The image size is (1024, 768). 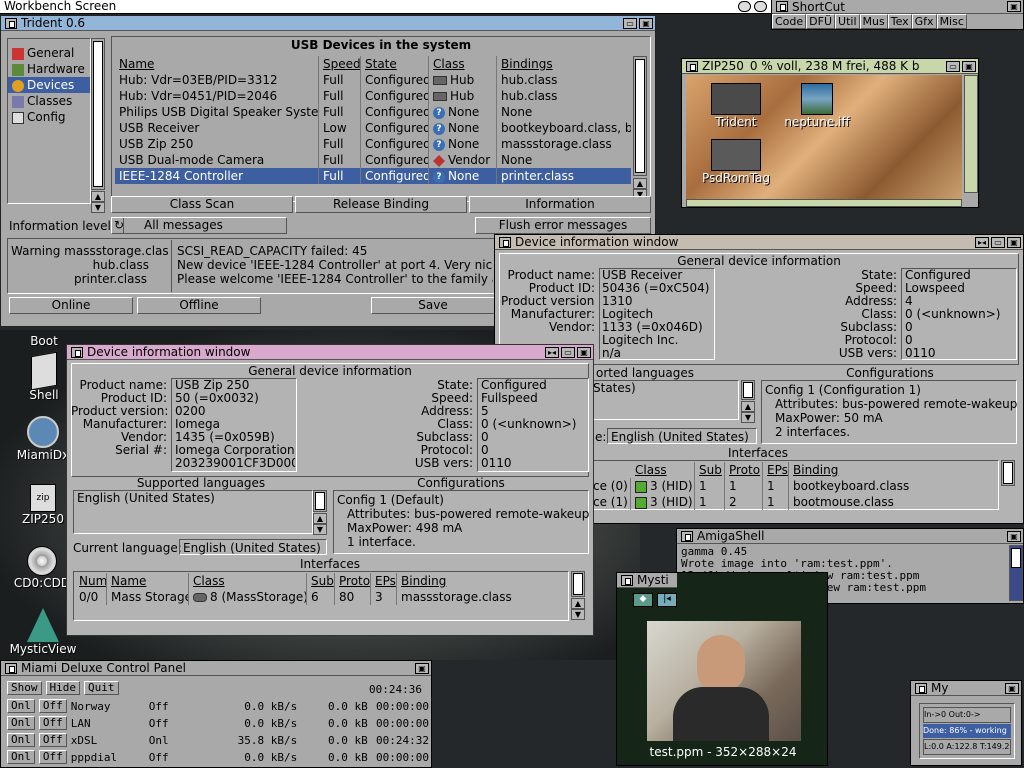 I want to click on column-header-state: State, so click(x=395, y=64).